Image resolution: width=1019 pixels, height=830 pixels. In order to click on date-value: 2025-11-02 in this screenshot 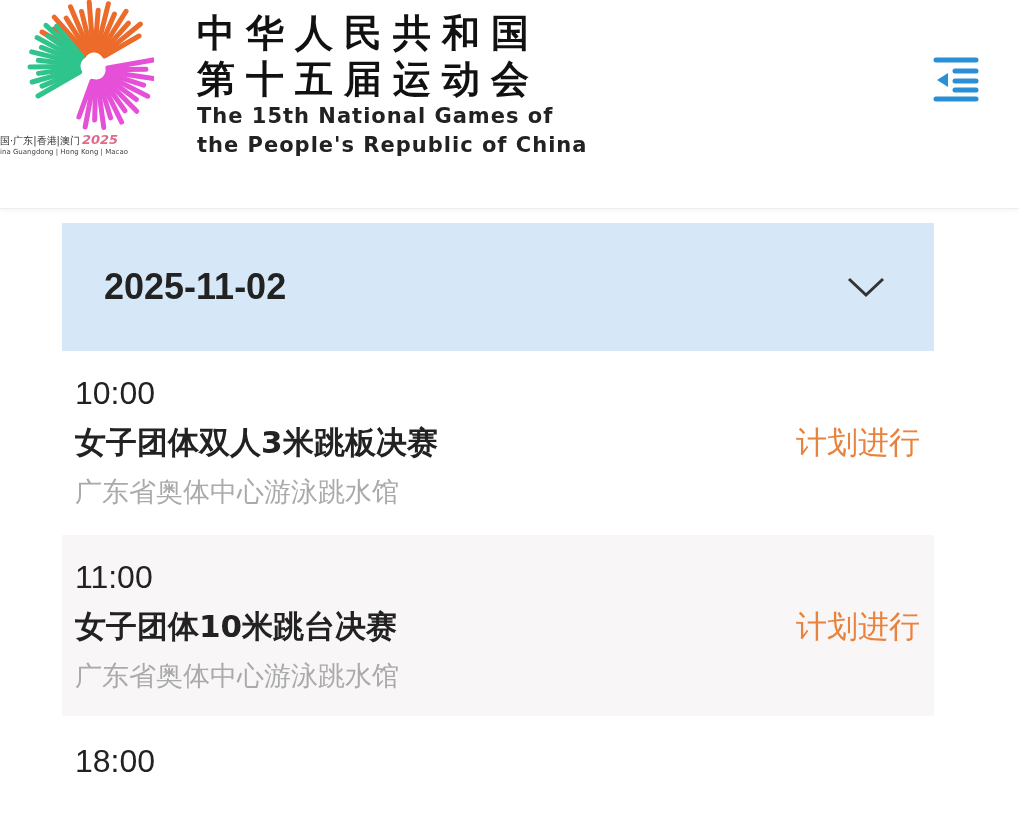, I will do `click(195, 287)`.